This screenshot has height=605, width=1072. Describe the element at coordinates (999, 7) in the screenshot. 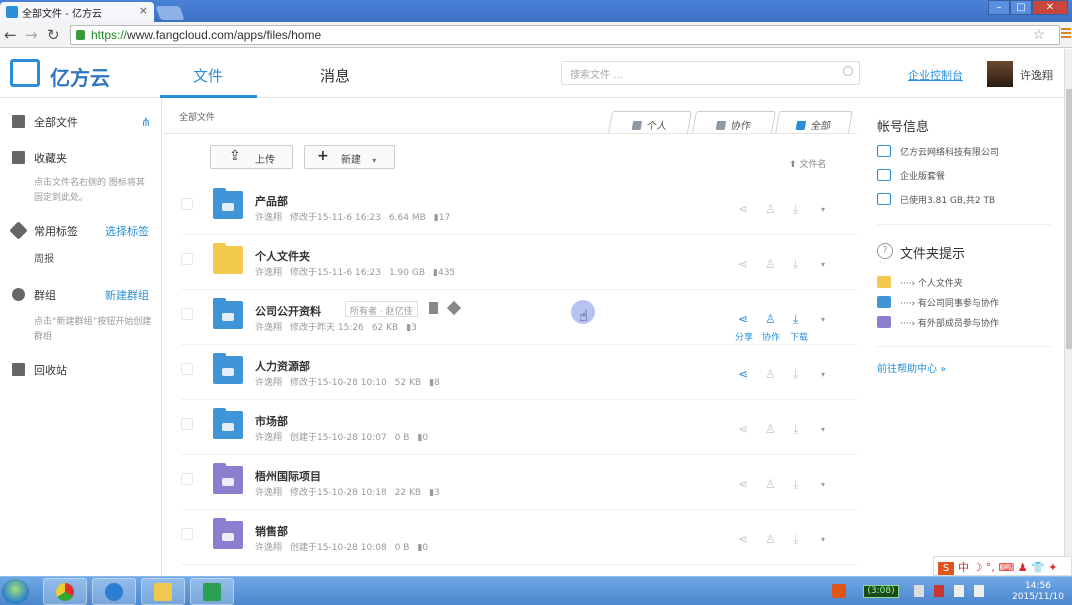

I see `minimize-button: –` at that location.